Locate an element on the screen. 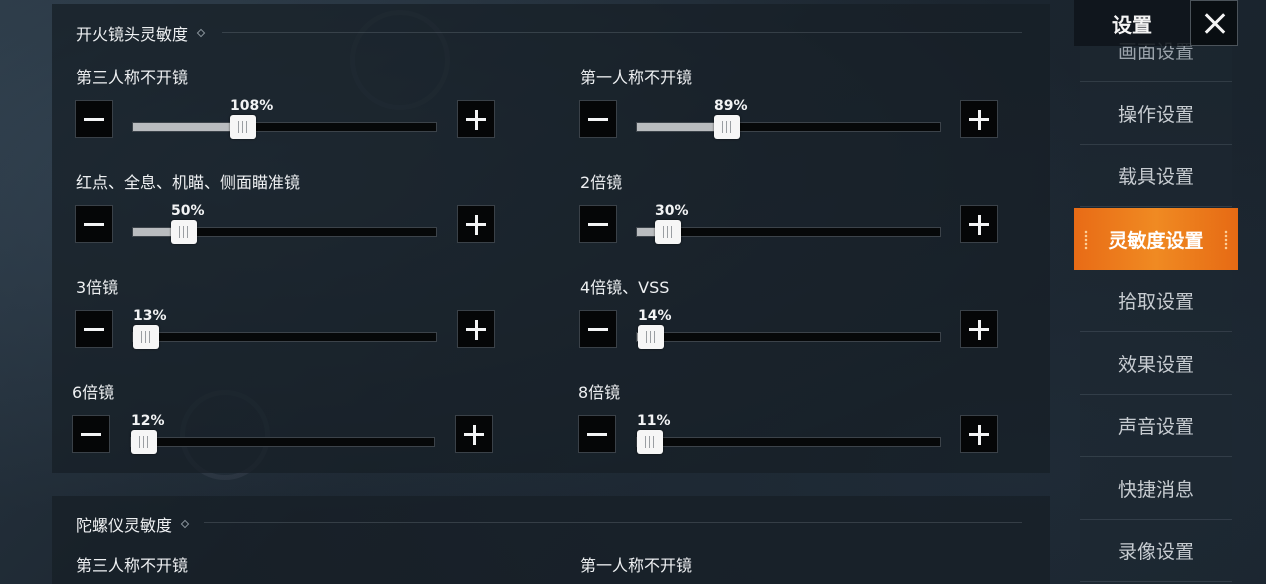  settings-title: 设置 is located at coordinates (1132, 23).